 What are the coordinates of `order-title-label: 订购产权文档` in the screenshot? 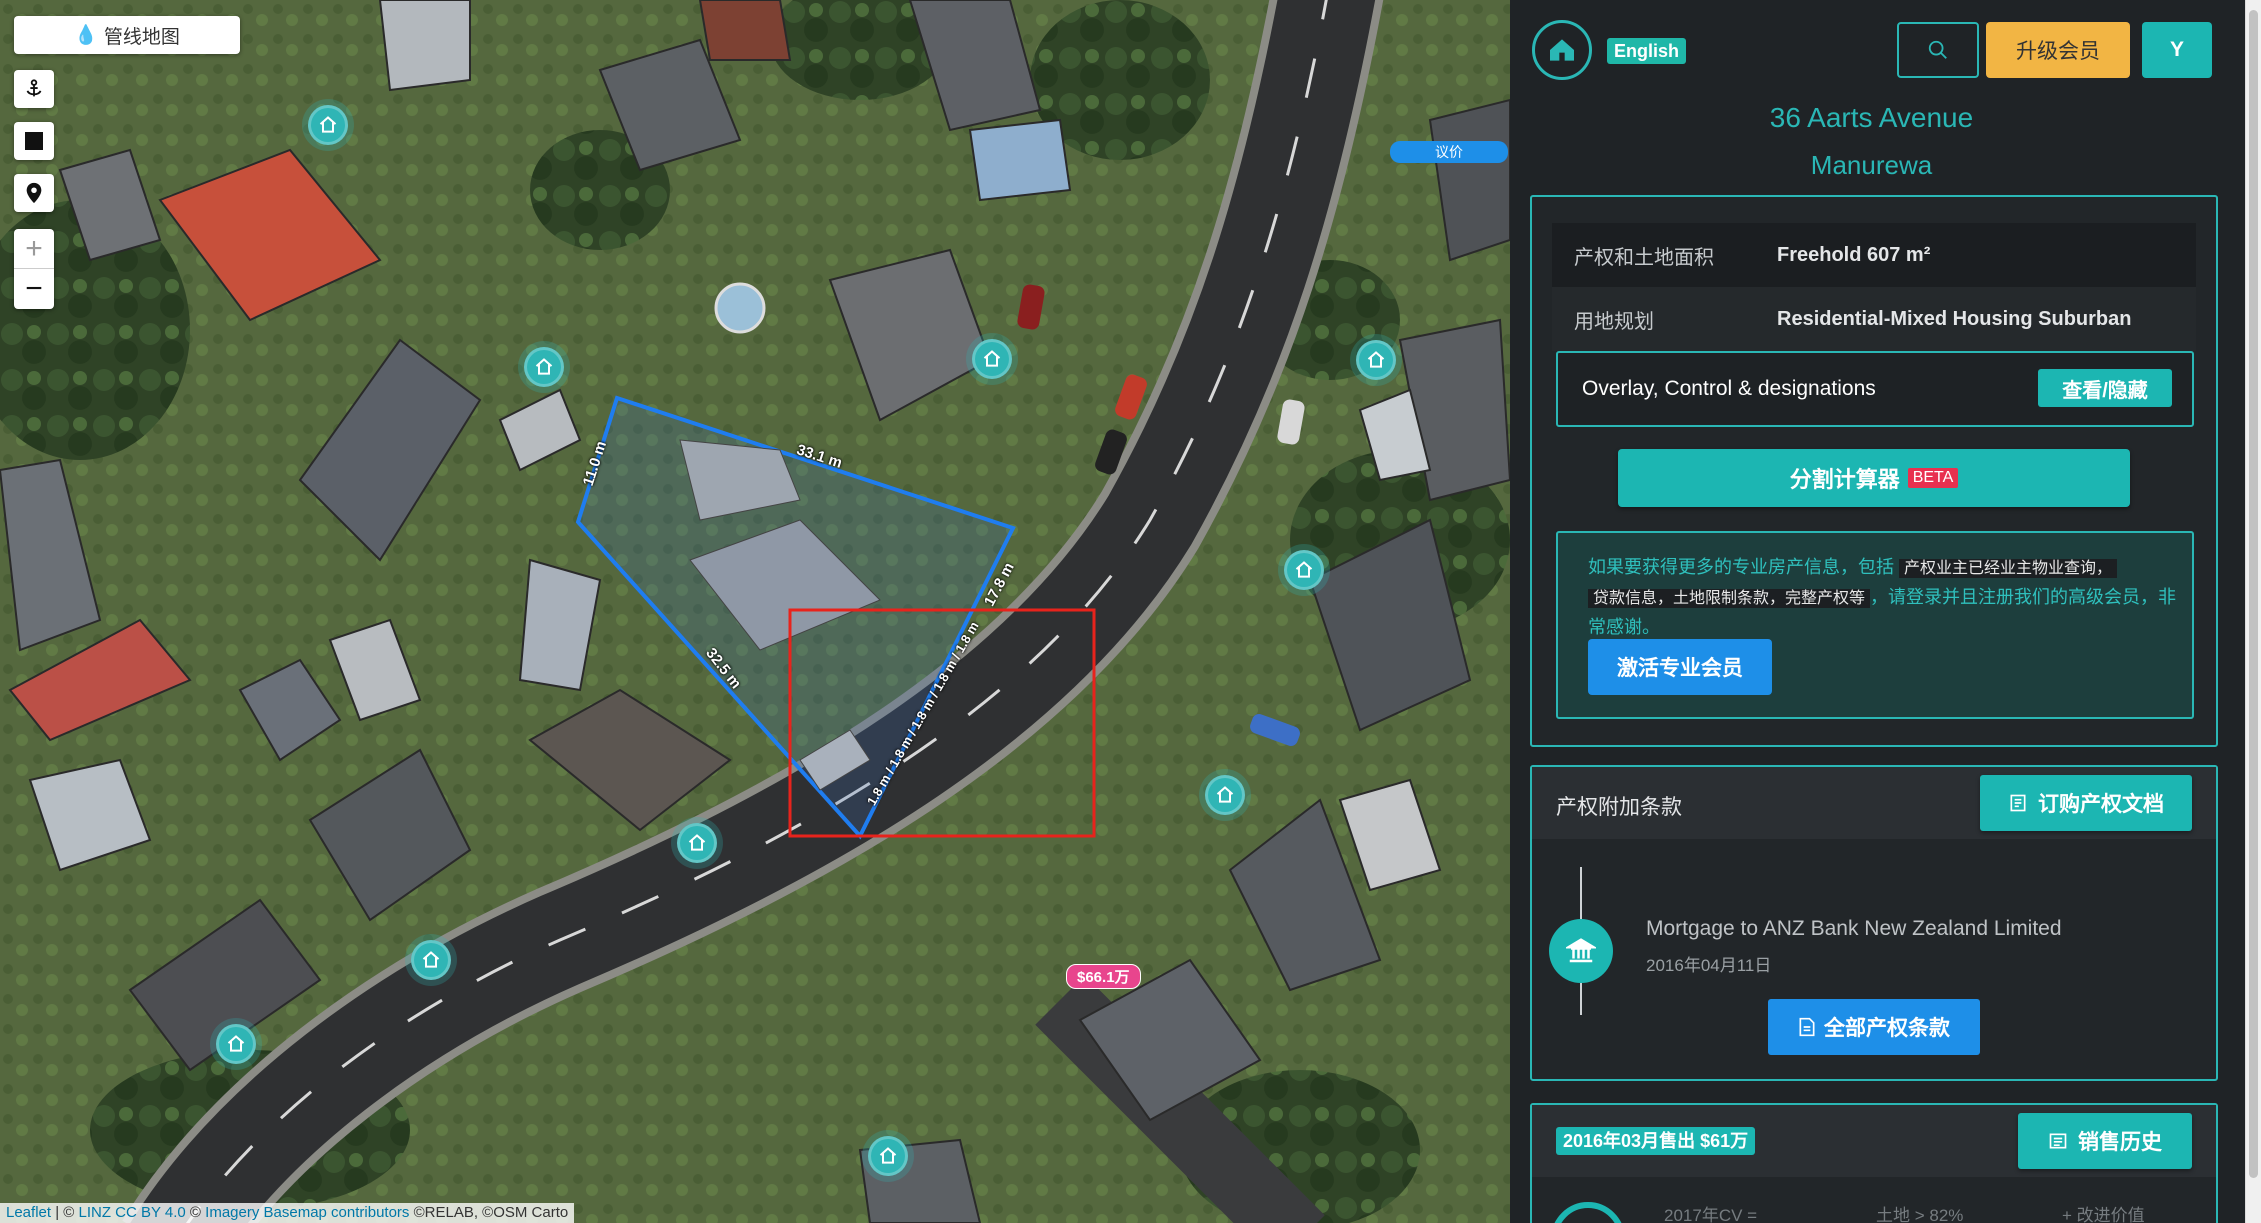 It's located at (2101, 804).